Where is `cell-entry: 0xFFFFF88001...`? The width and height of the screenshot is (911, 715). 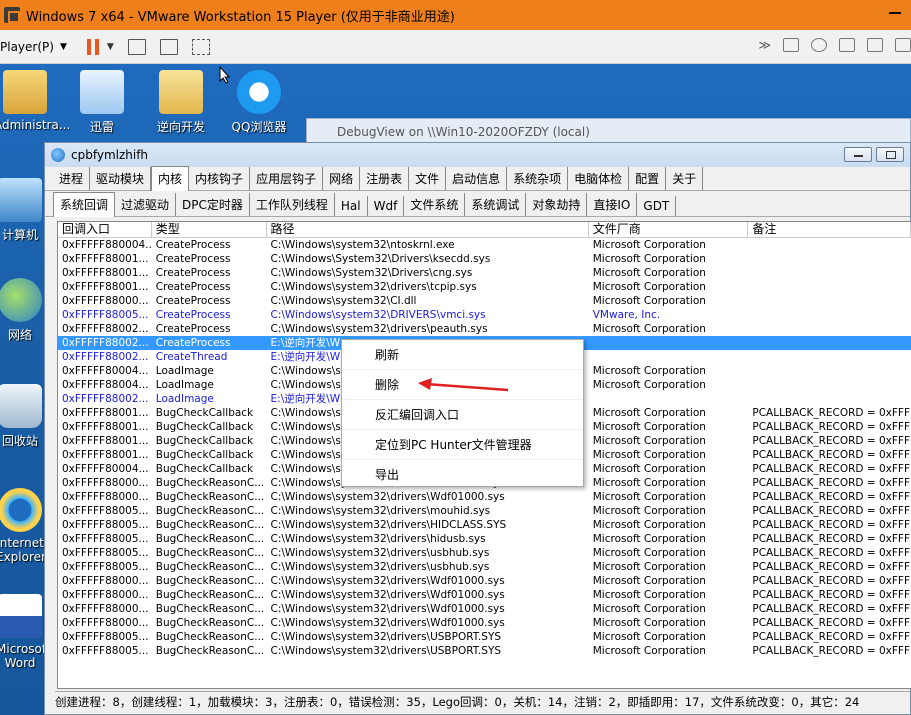
cell-entry: 0xFFFFF88001... is located at coordinates (105, 273).